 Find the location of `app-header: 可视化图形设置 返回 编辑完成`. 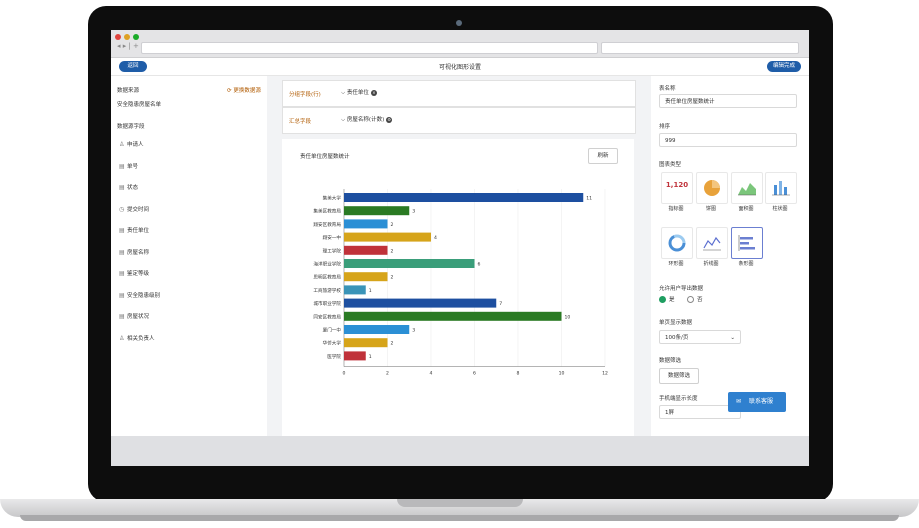

app-header: 可视化图形设置 返回 编辑完成 is located at coordinates (460, 67).